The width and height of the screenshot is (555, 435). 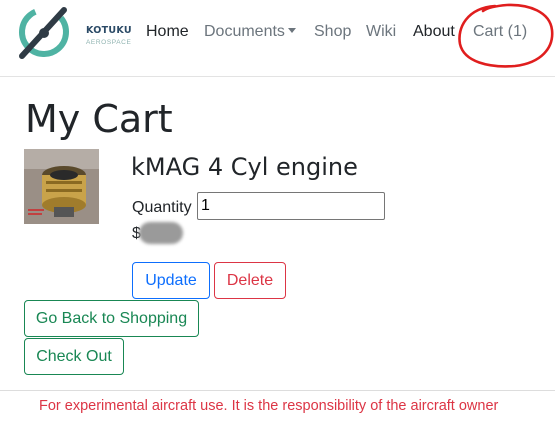 What do you see at coordinates (291, 30) in the screenshot?
I see `chevron-down-icon` at bounding box center [291, 30].